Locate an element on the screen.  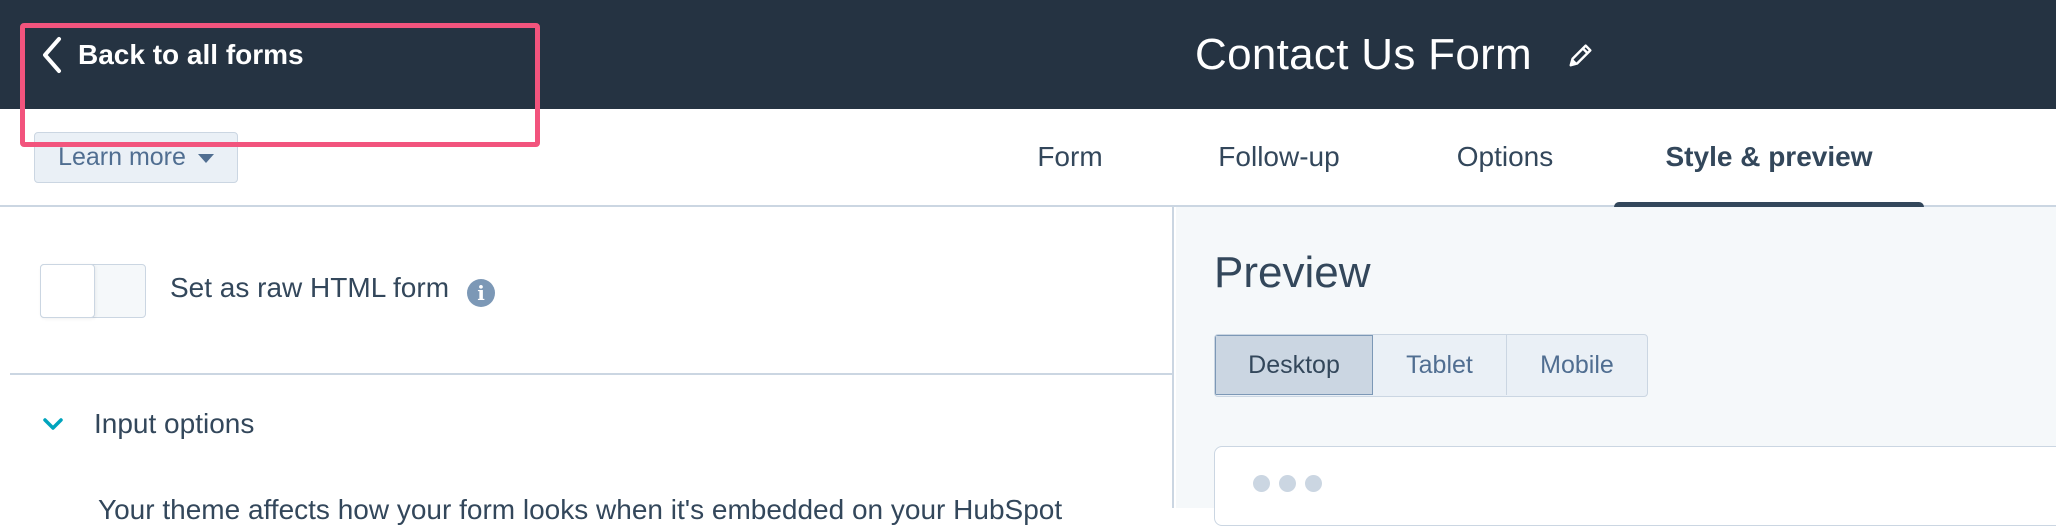
pencil-icon is located at coordinates (1580, 55).